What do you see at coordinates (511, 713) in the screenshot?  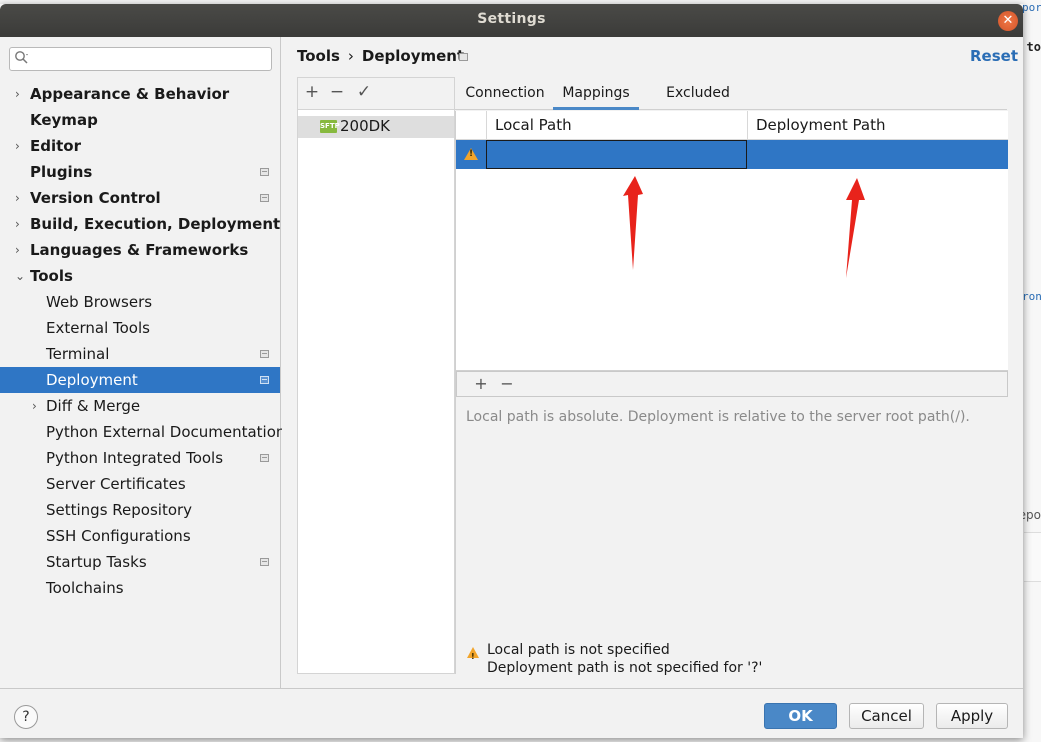 I see `dialog-footer: ? OK Cancel Apply` at bounding box center [511, 713].